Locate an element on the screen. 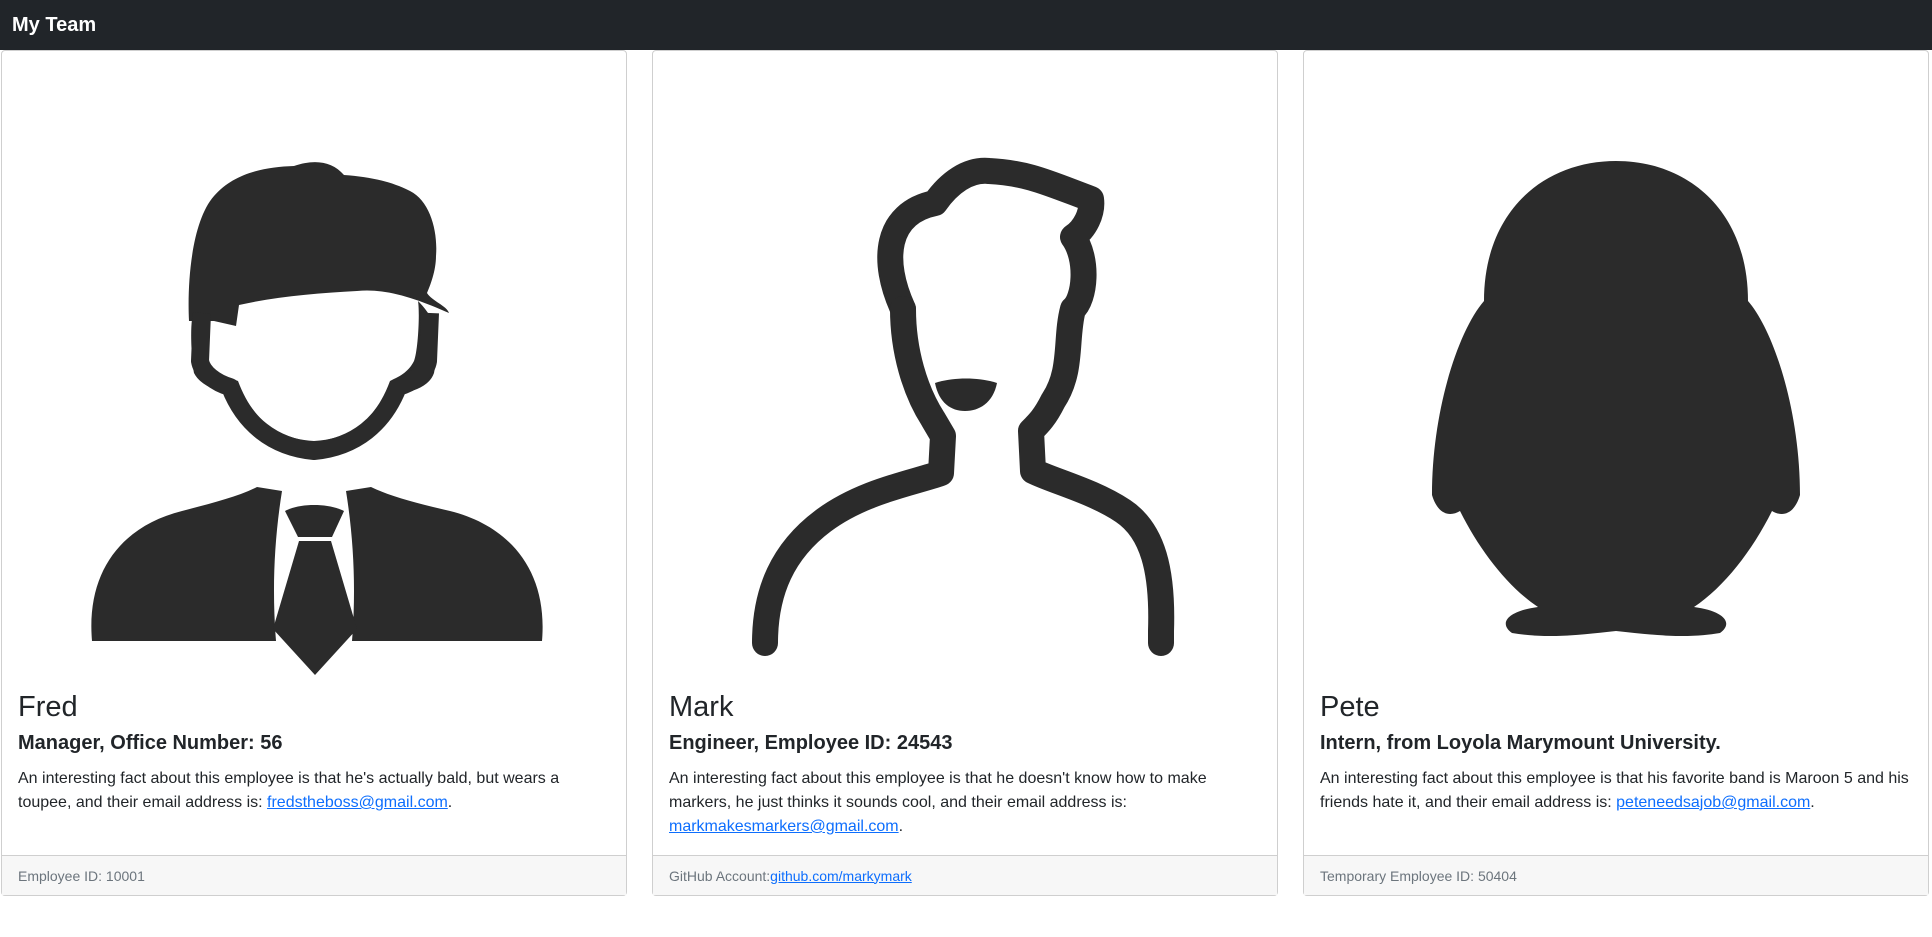  employee-name: Mark is located at coordinates (701, 707).